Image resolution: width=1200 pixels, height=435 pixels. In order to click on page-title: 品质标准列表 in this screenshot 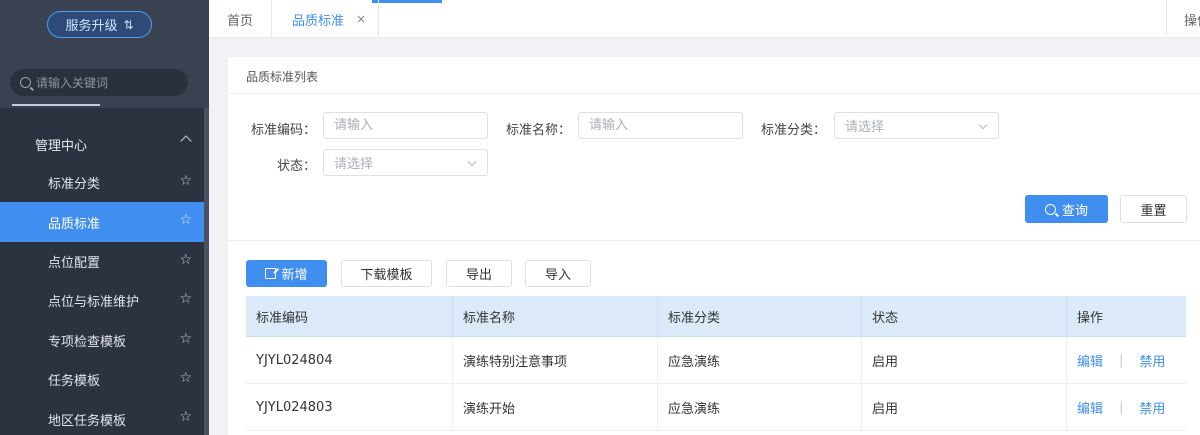, I will do `click(282, 77)`.